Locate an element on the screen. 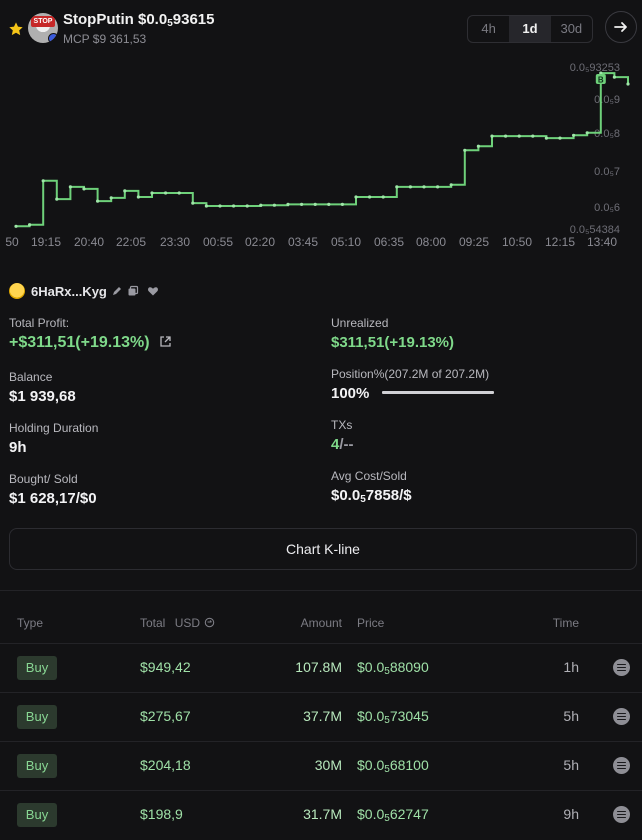 This screenshot has width=642, height=840. unrealized-label: Unrealized is located at coordinates (360, 323).